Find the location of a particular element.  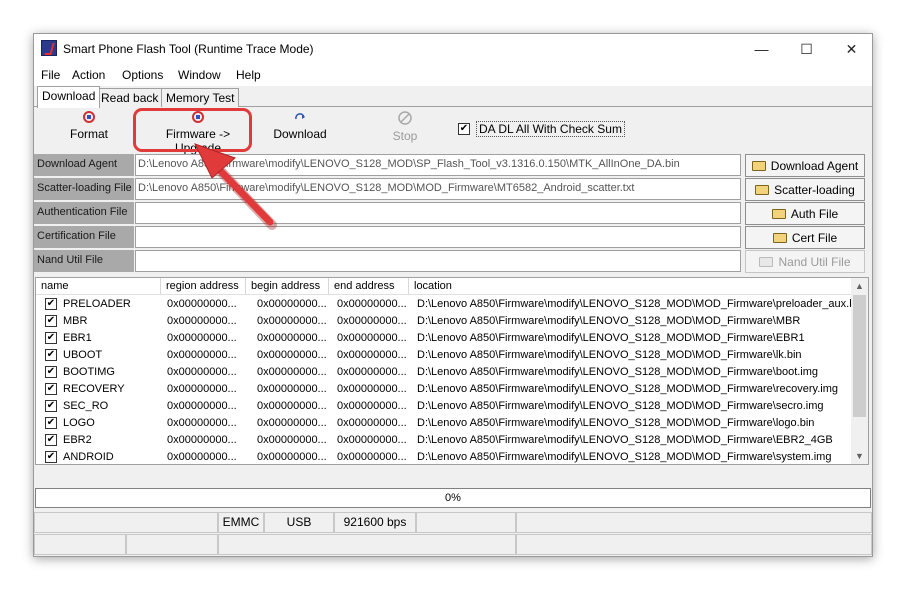

maximize-button: ☐ is located at coordinates (806, 49).